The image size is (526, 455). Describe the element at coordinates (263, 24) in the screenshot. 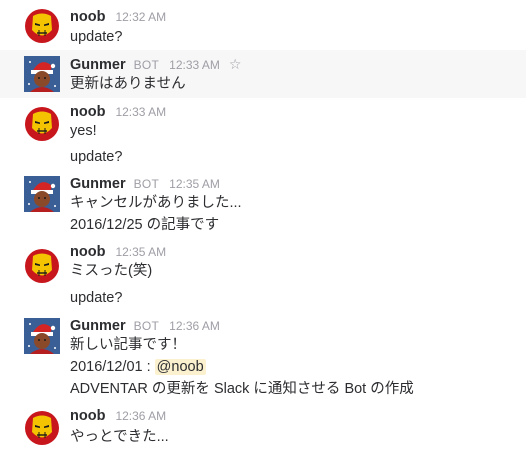

I see `message-0: noob 12:32 AM update?` at that location.